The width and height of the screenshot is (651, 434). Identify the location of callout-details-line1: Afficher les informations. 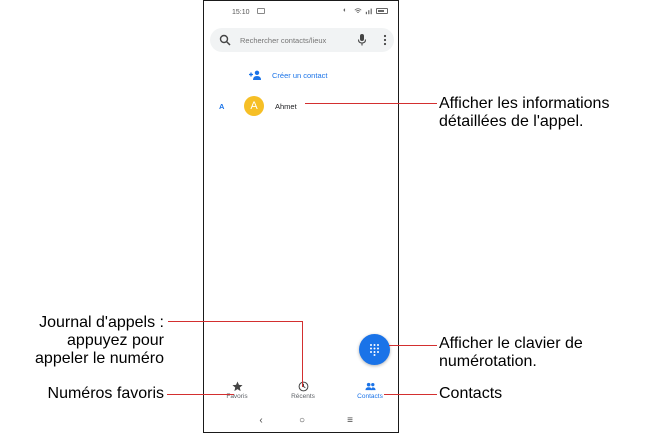
(524, 103).